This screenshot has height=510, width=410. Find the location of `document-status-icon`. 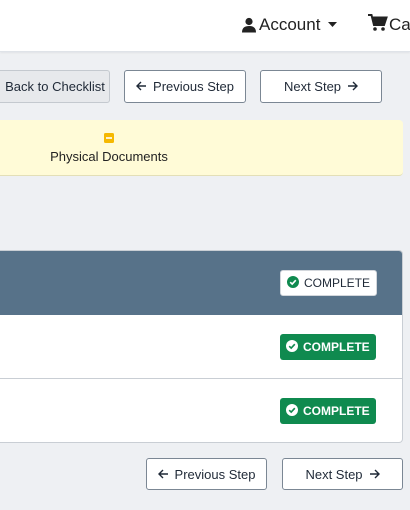

document-status-icon is located at coordinates (109, 139).